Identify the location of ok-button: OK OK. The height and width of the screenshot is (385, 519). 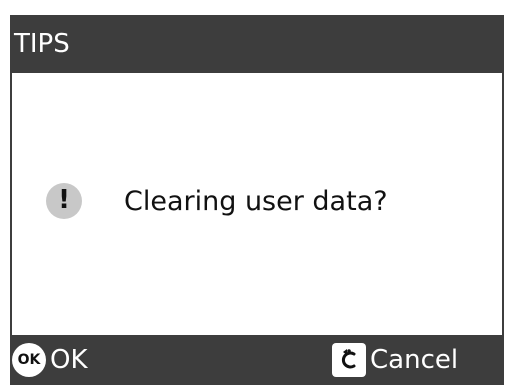
(50, 360).